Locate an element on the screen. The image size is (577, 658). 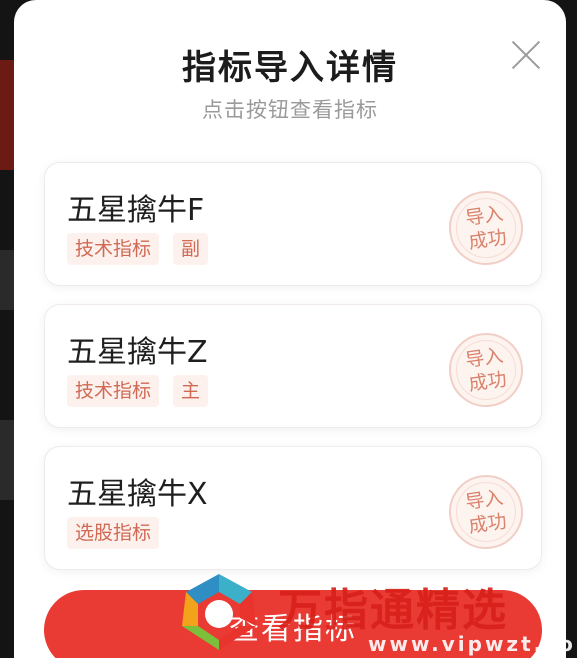
indicator-tag: 主 is located at coordinates (191, 391).